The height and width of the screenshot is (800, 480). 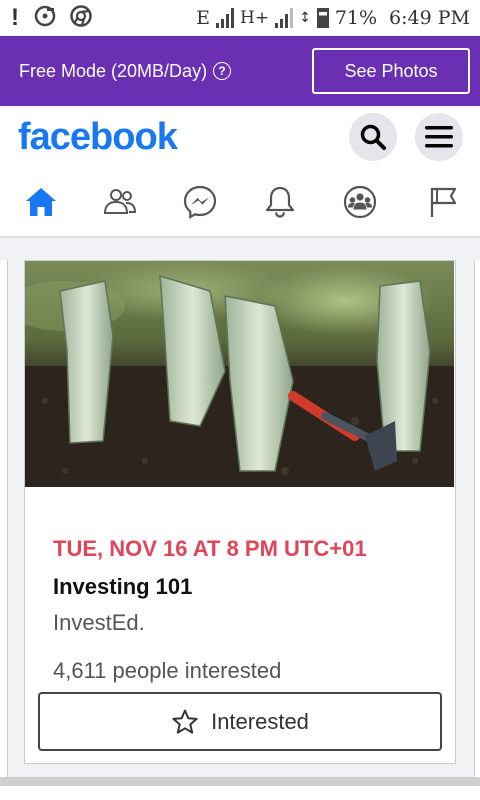 What do you see at coordinates (356, 18) in the screenshot?
I see `battery-percent: 71%` at bounding box center [356, 18].